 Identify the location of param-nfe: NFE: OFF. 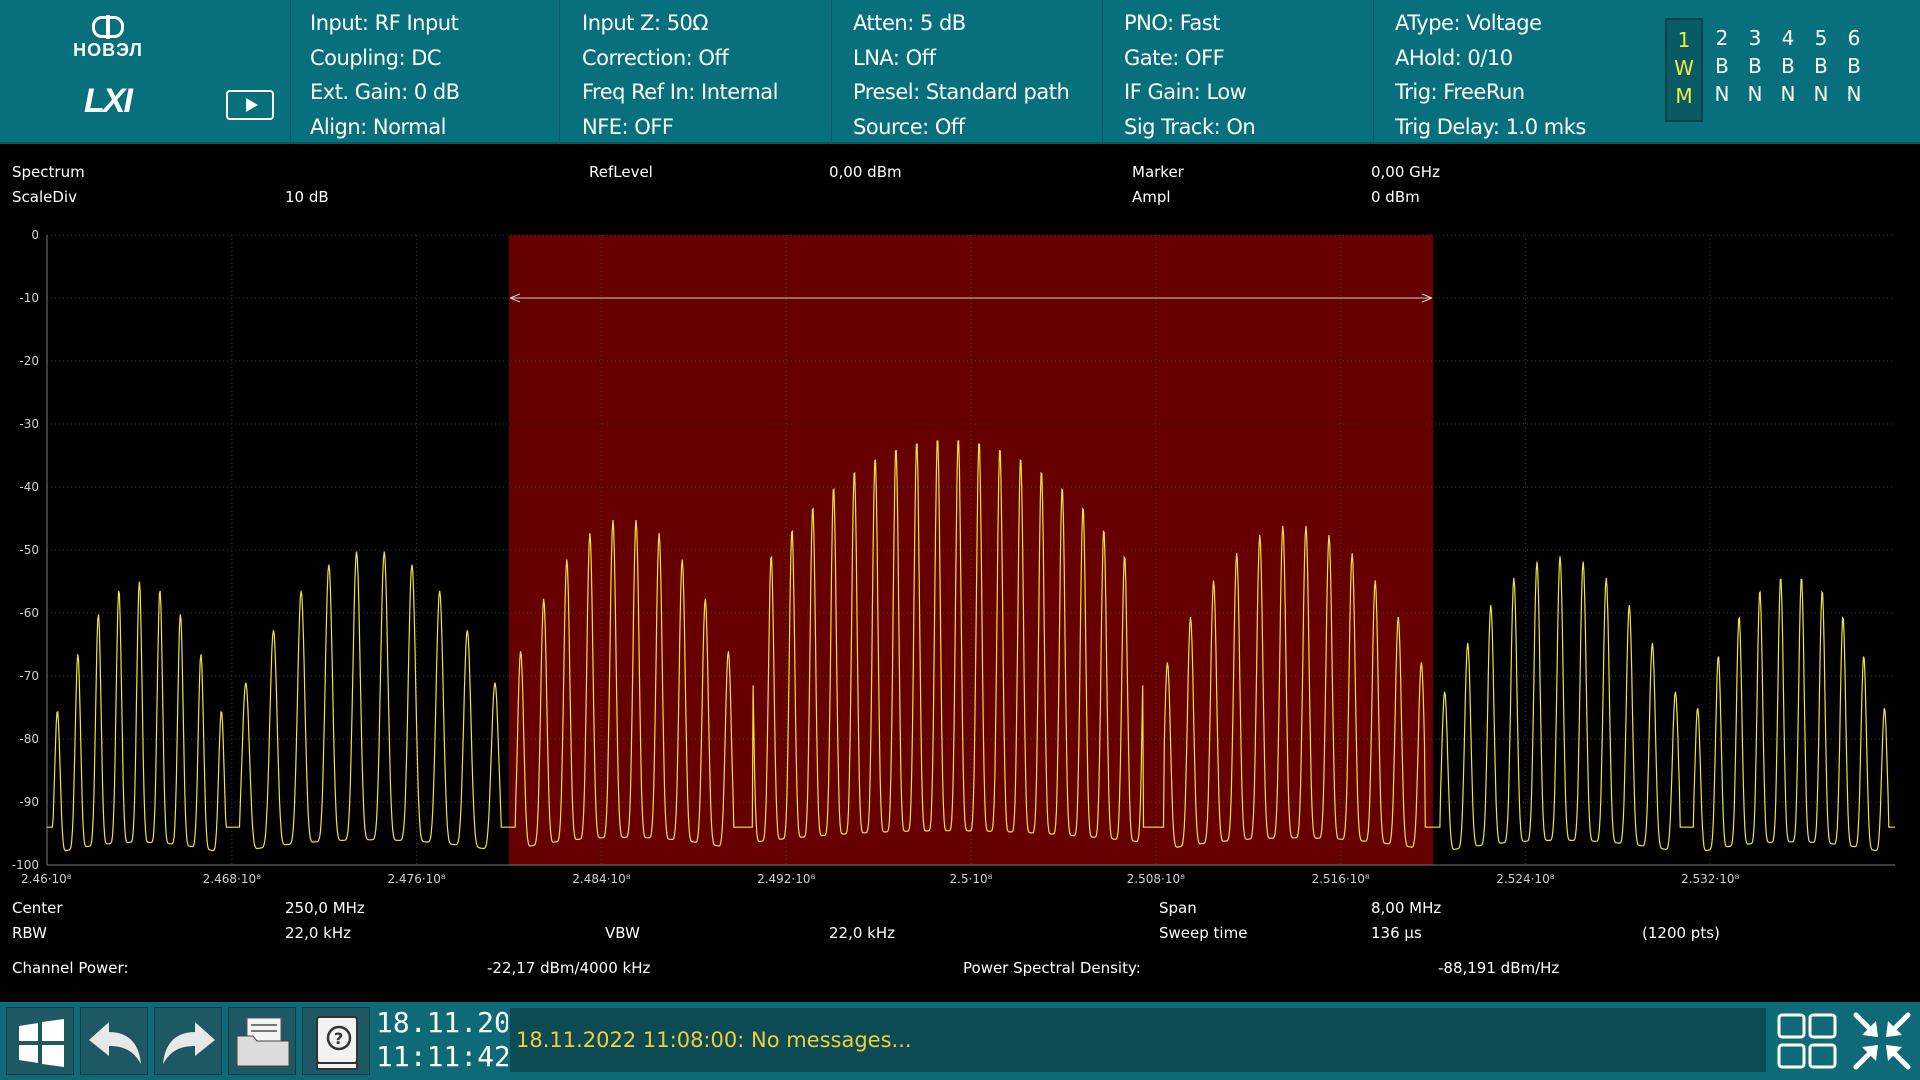
(706, 127).